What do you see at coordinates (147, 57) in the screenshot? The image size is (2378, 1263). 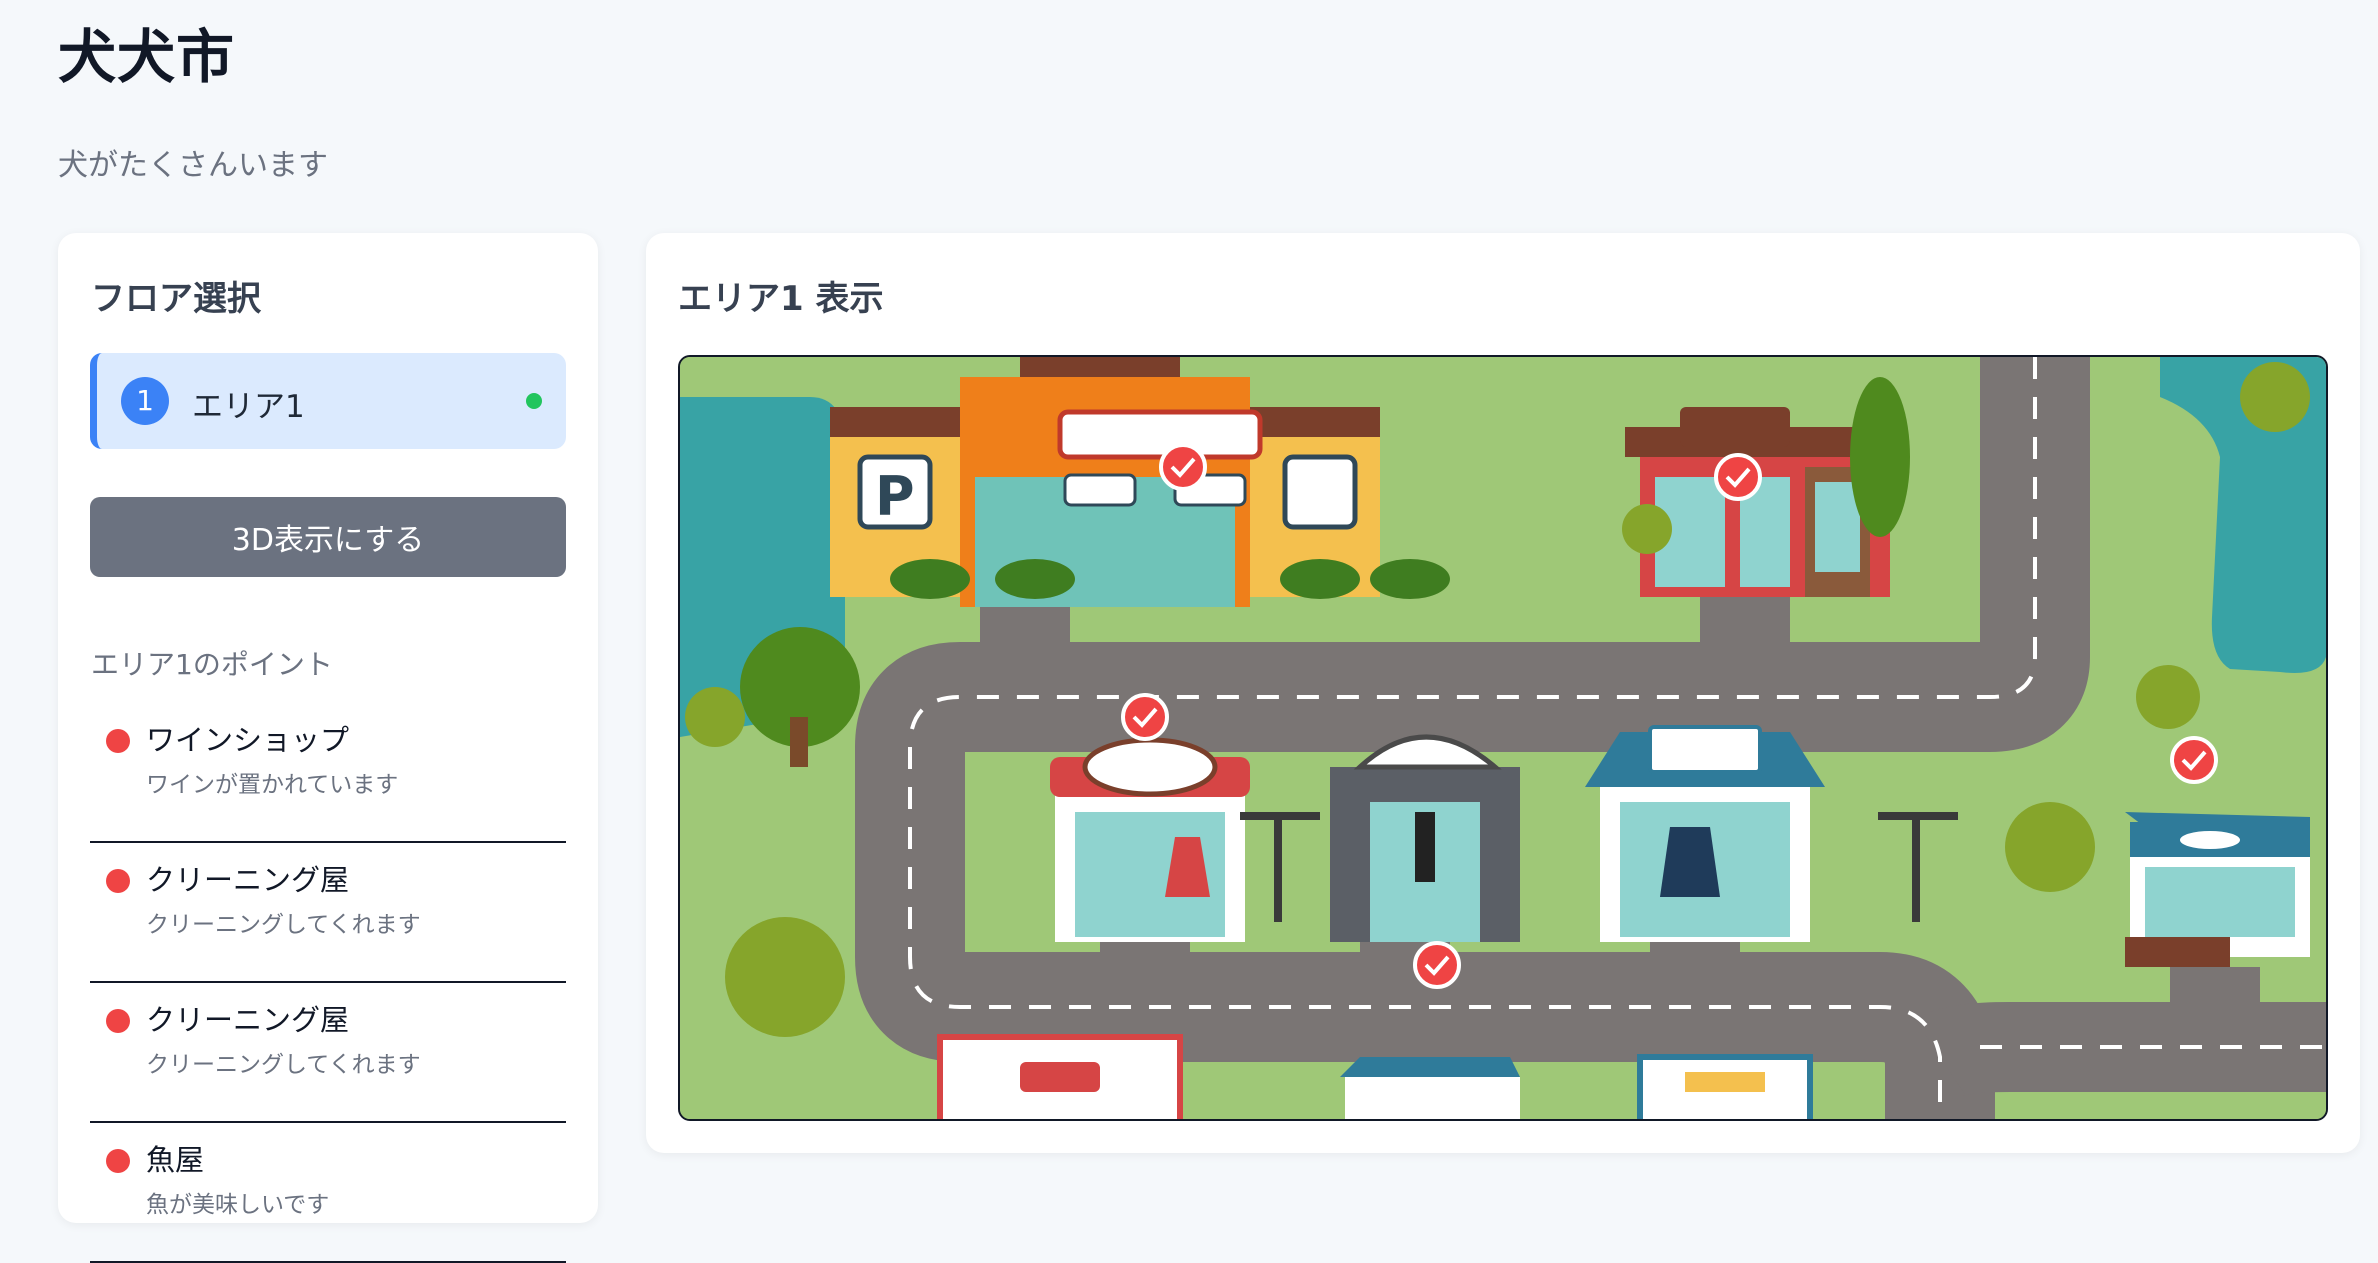 I see `page-title: 犬犬市` at bounding box center [147, 57].